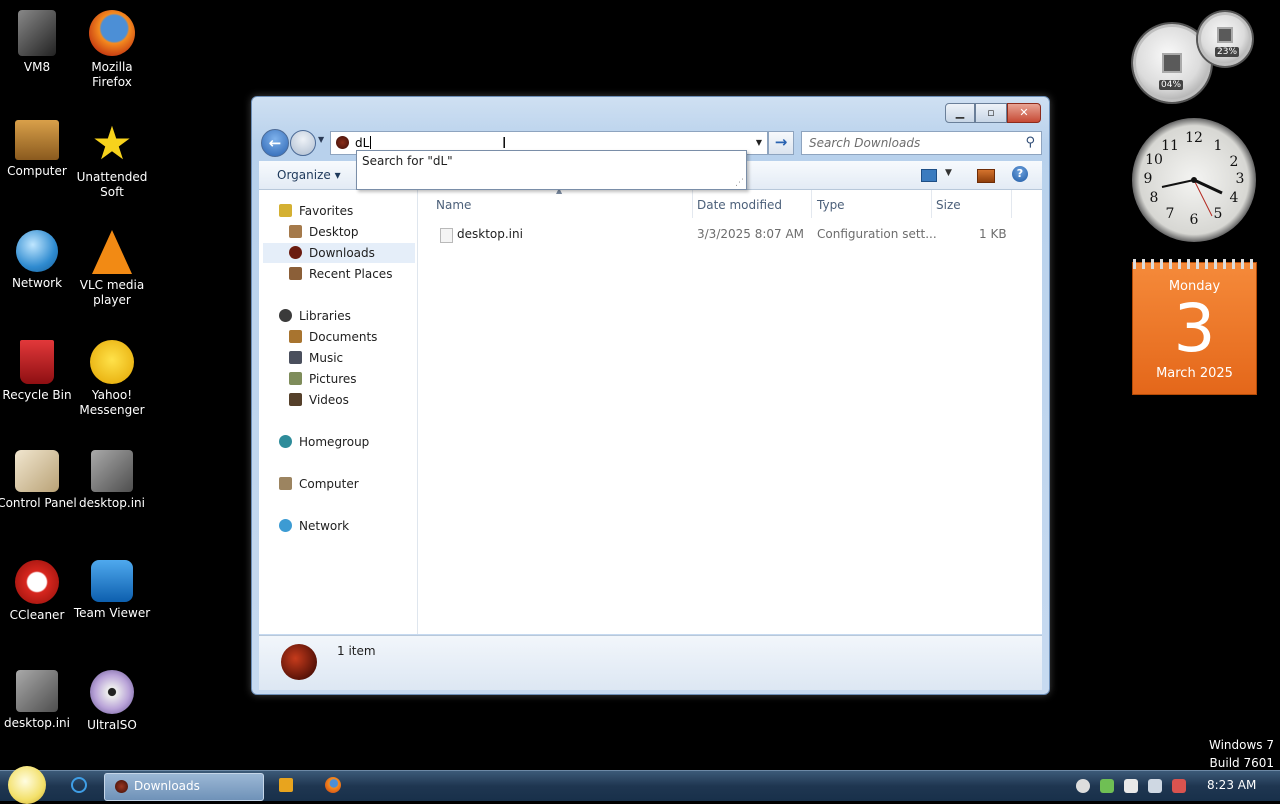  What do you see at coordinates (112, 252) in the screenshot?
I see `vlc-cone-icon` at bounding box center [112, 252].